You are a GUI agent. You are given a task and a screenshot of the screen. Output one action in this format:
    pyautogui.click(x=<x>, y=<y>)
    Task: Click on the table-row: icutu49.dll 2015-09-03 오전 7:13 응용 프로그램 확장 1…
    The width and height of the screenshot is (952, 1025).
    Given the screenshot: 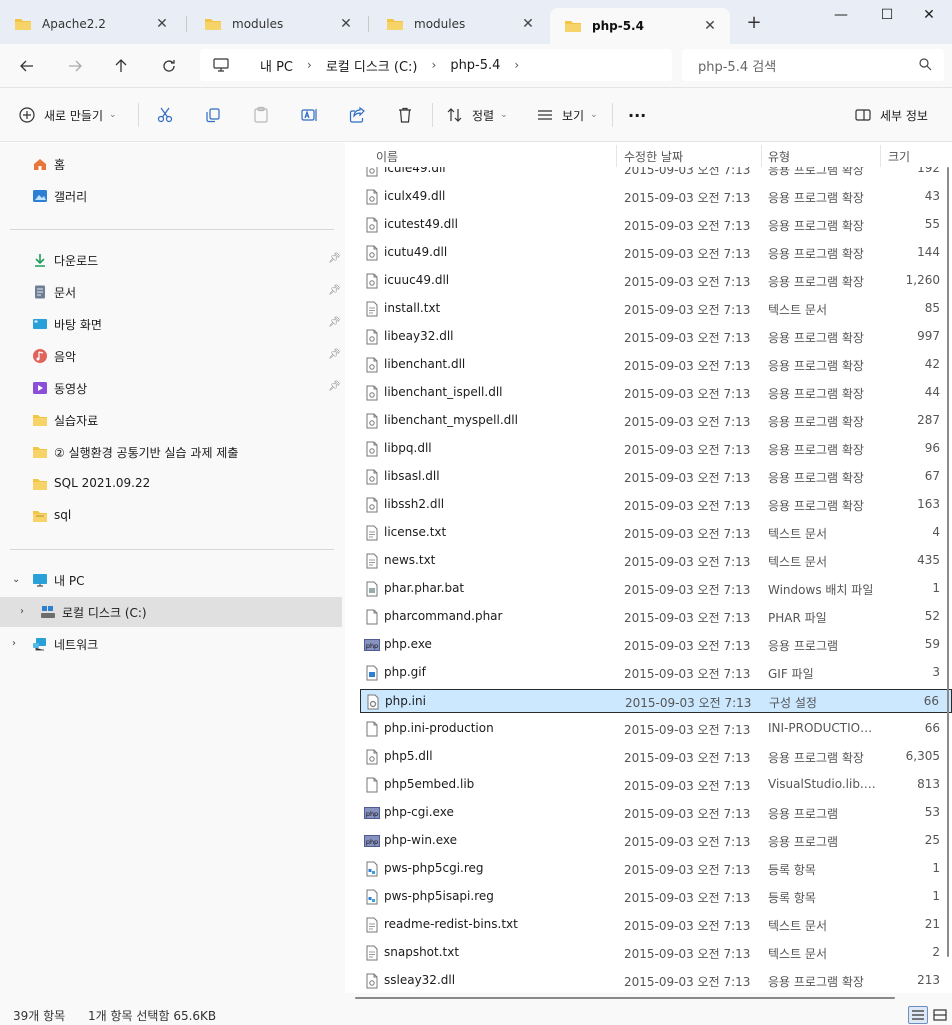 What is the action you would take?
    pyautogui.click(x=656, y=253)
    